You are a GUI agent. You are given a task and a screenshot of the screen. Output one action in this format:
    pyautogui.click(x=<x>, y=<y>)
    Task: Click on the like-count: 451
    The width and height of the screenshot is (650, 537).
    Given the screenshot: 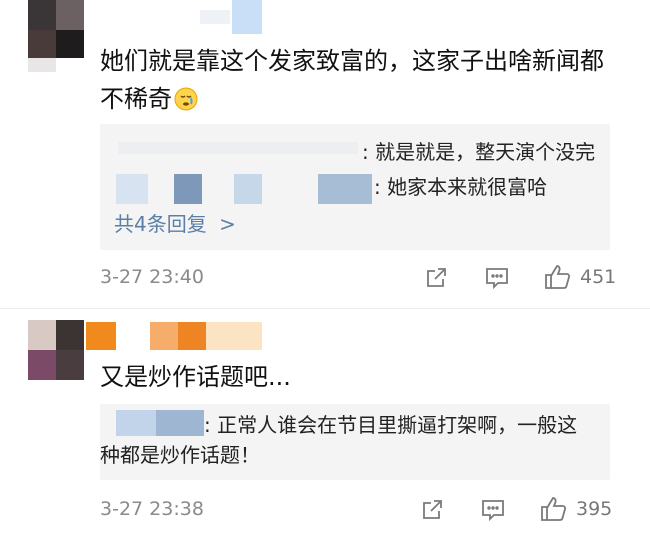 What is the action you would take?
    pyautogui.click(x=598, y=277)
    